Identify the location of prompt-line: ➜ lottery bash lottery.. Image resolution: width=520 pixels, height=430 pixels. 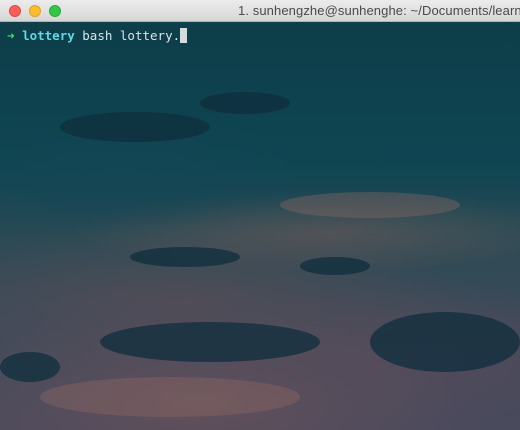
(97, 36).